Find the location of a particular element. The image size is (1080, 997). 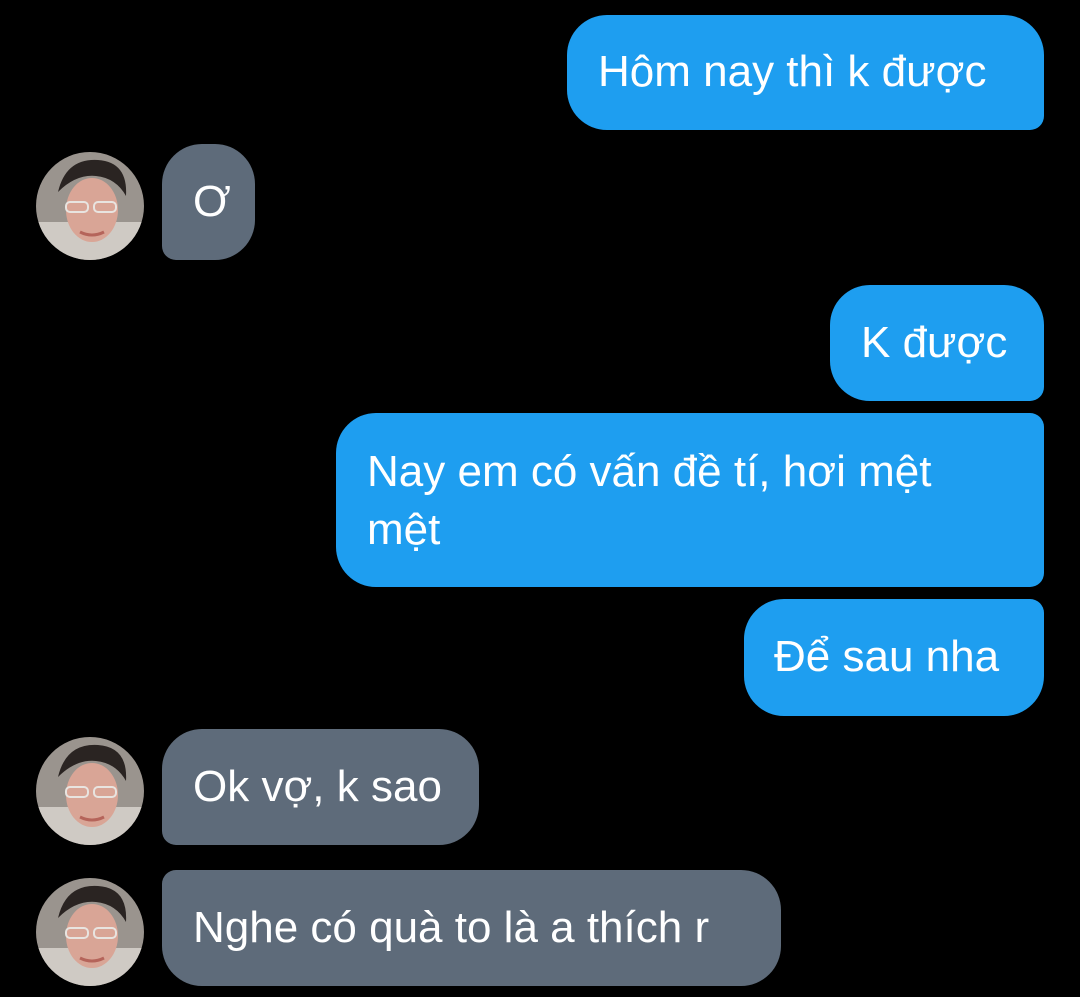

message-bubble-outgoing: K được is located at coordinates (937, 343).